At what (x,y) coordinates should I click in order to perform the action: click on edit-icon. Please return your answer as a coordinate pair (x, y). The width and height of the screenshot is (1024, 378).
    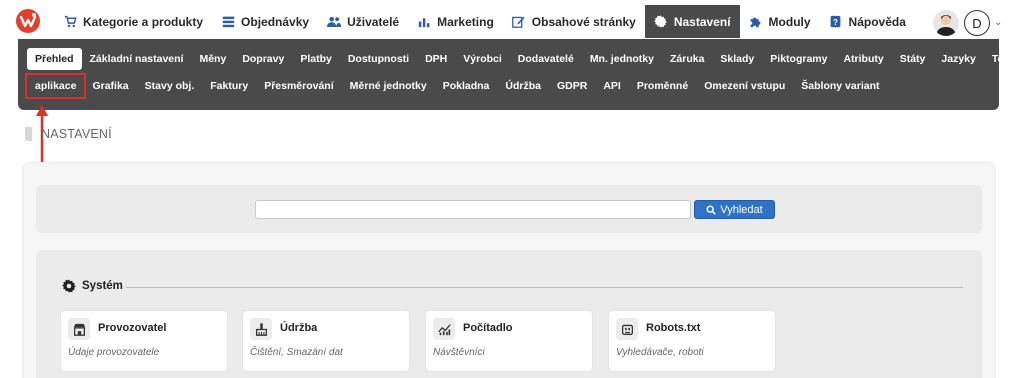
    Looking at the image, I should click on (519, 22).